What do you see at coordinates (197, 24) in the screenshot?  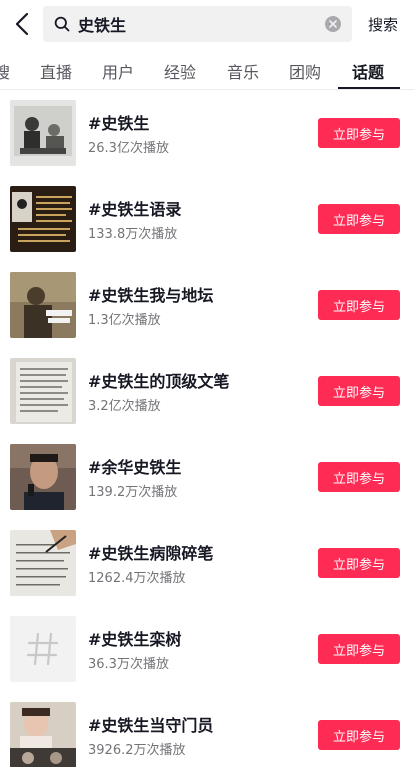 I see `search-input: 史铁生` at bounding box center [197, 24].